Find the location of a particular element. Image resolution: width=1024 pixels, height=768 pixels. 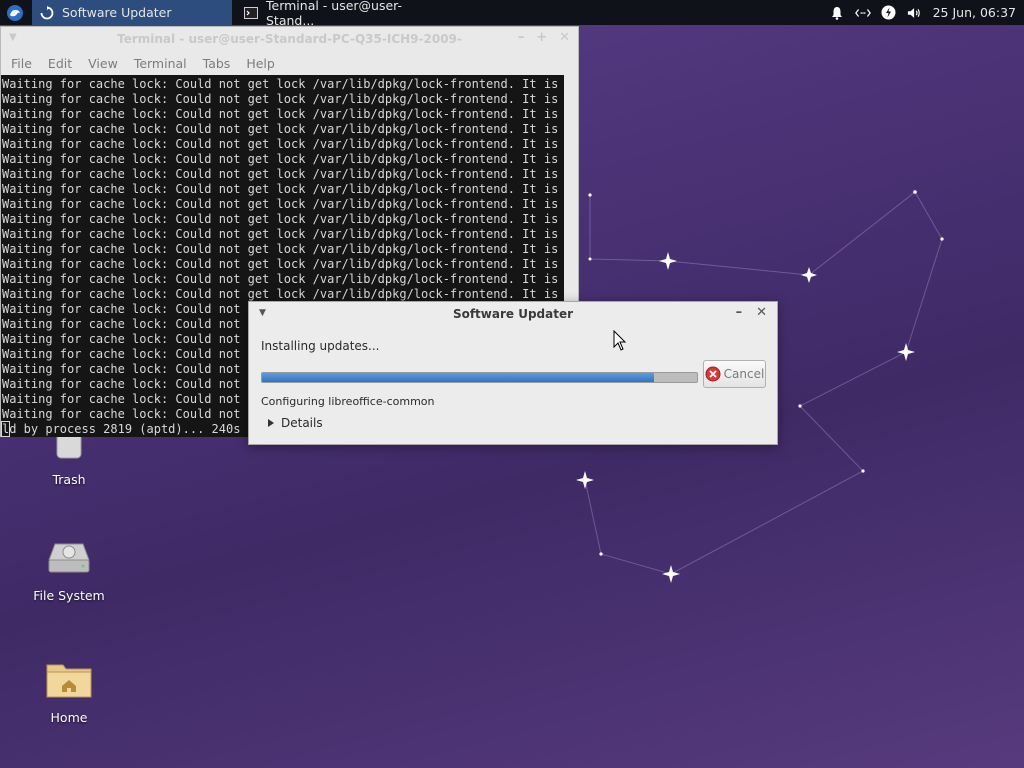

task-label: Software Updater is located at coordinates (117, 12).